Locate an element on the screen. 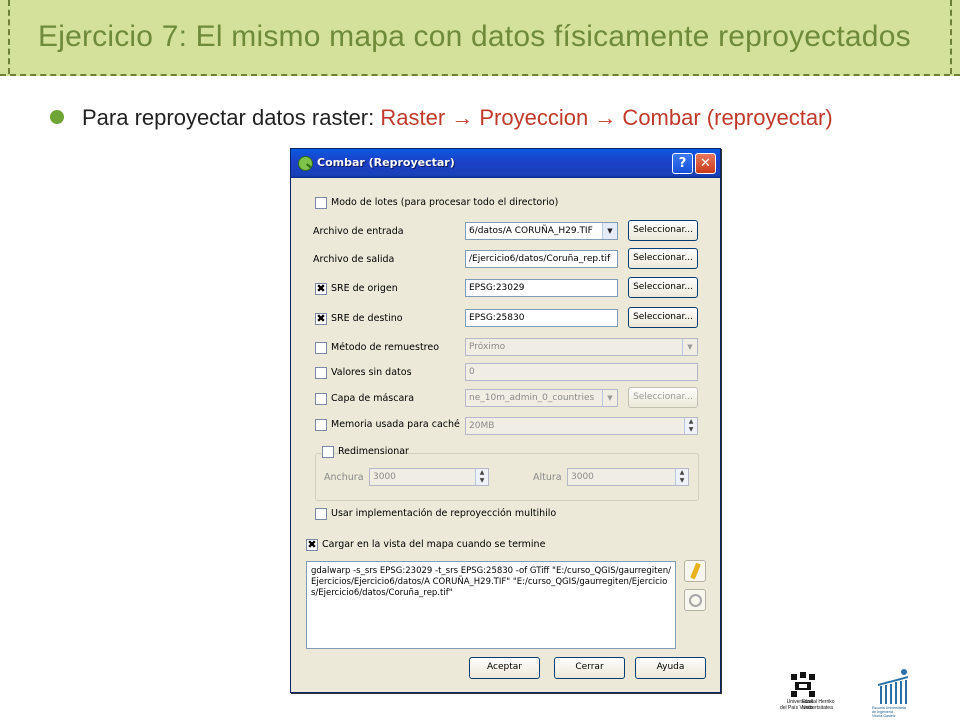  target-srs-checkbox: ✖ is located at coordinates (321, 319).